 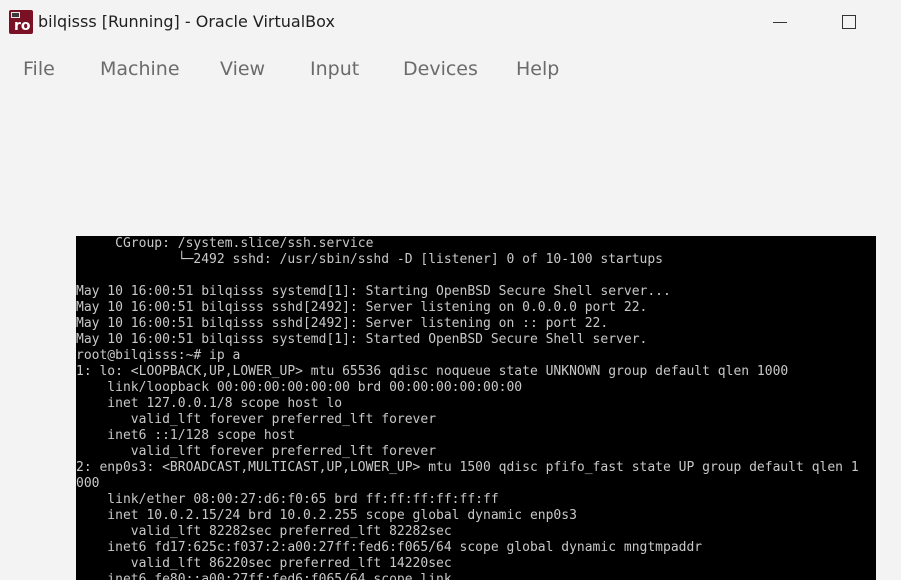 What do you see at coordinates (242, 69) in the screenshot?
I see `menu-view: View` at bounding box center [242, 69].